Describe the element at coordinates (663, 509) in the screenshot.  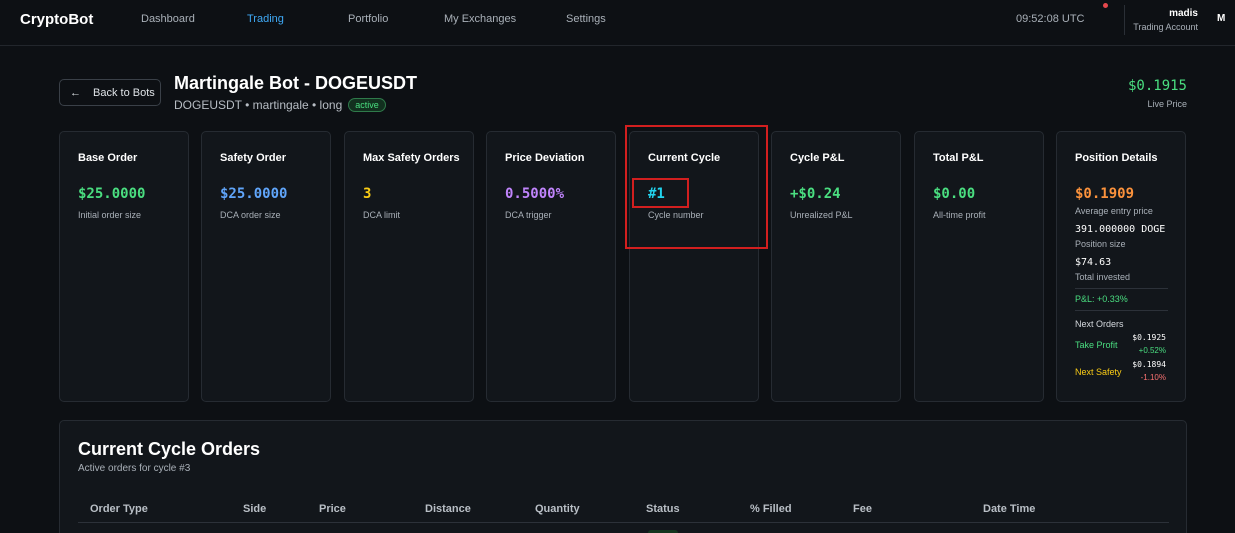
I see `col-status: Status` at that location.